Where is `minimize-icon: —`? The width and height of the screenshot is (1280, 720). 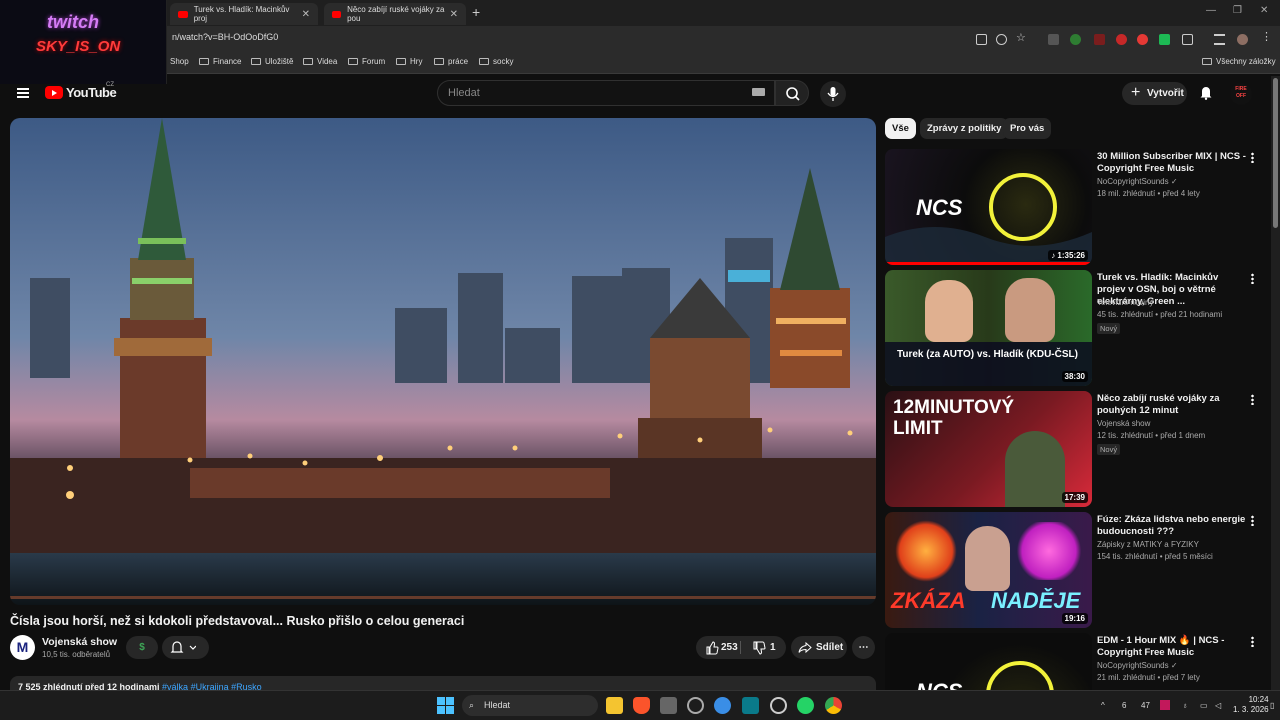 minimize-icon: — is located at coordinates (1211, 10).